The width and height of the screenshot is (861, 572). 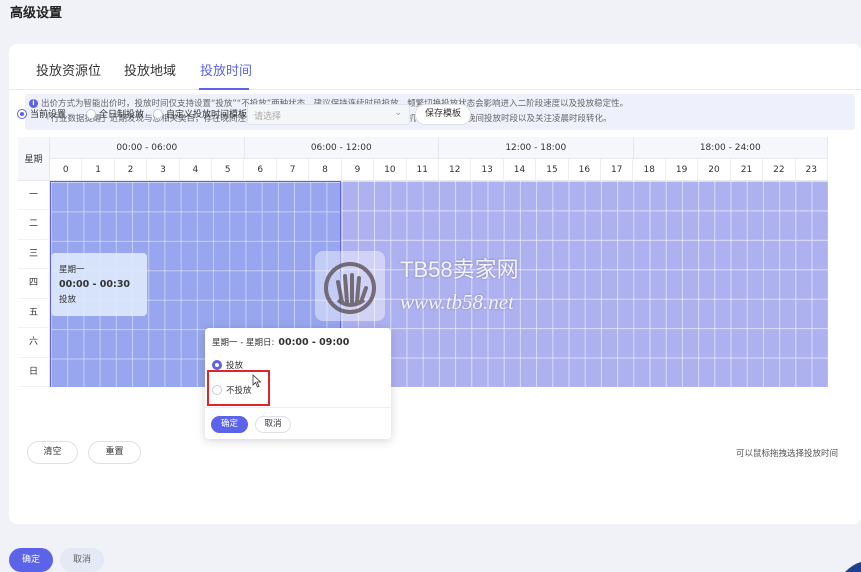 What do you see at coordinates (82, 560) in the screenshot?
I see `footer-cancel-button: 取消` at bounding box center [82, 560].